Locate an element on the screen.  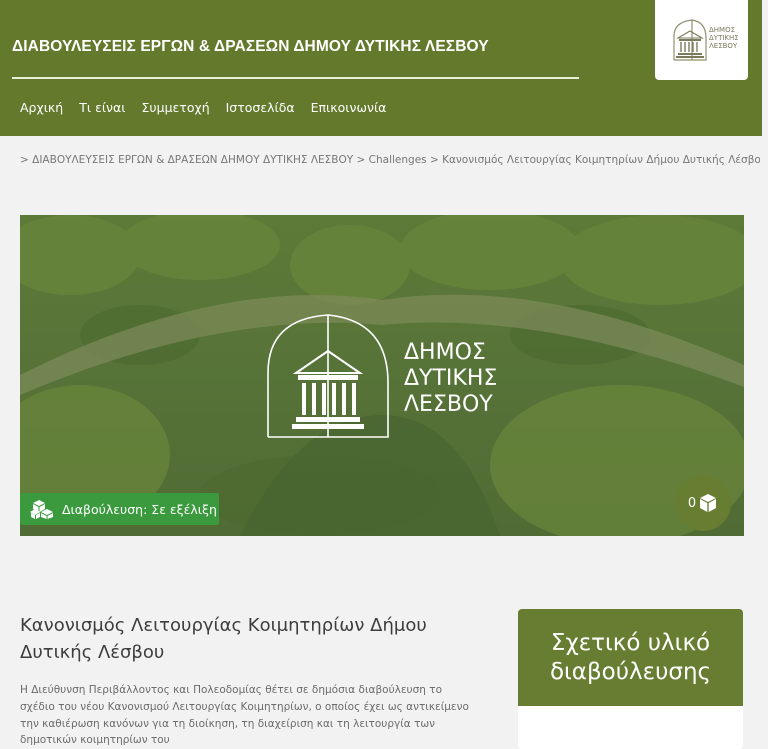
related-material-header: Σχετικό υλικό διαβούλευσης is located at coordinates (630, 657).